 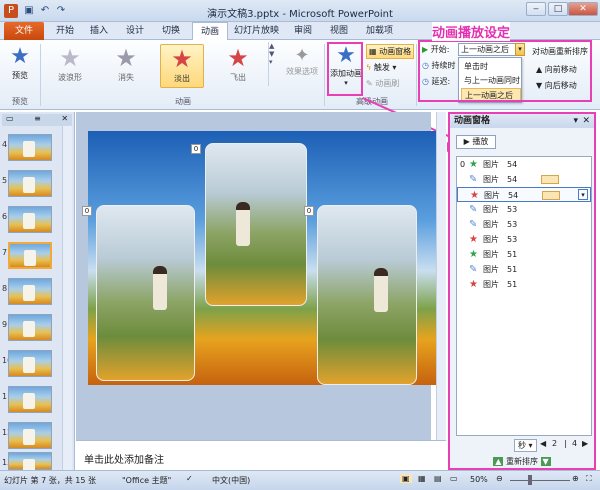 I want to click on tab-view: 视图, so click(x=339, y=31).